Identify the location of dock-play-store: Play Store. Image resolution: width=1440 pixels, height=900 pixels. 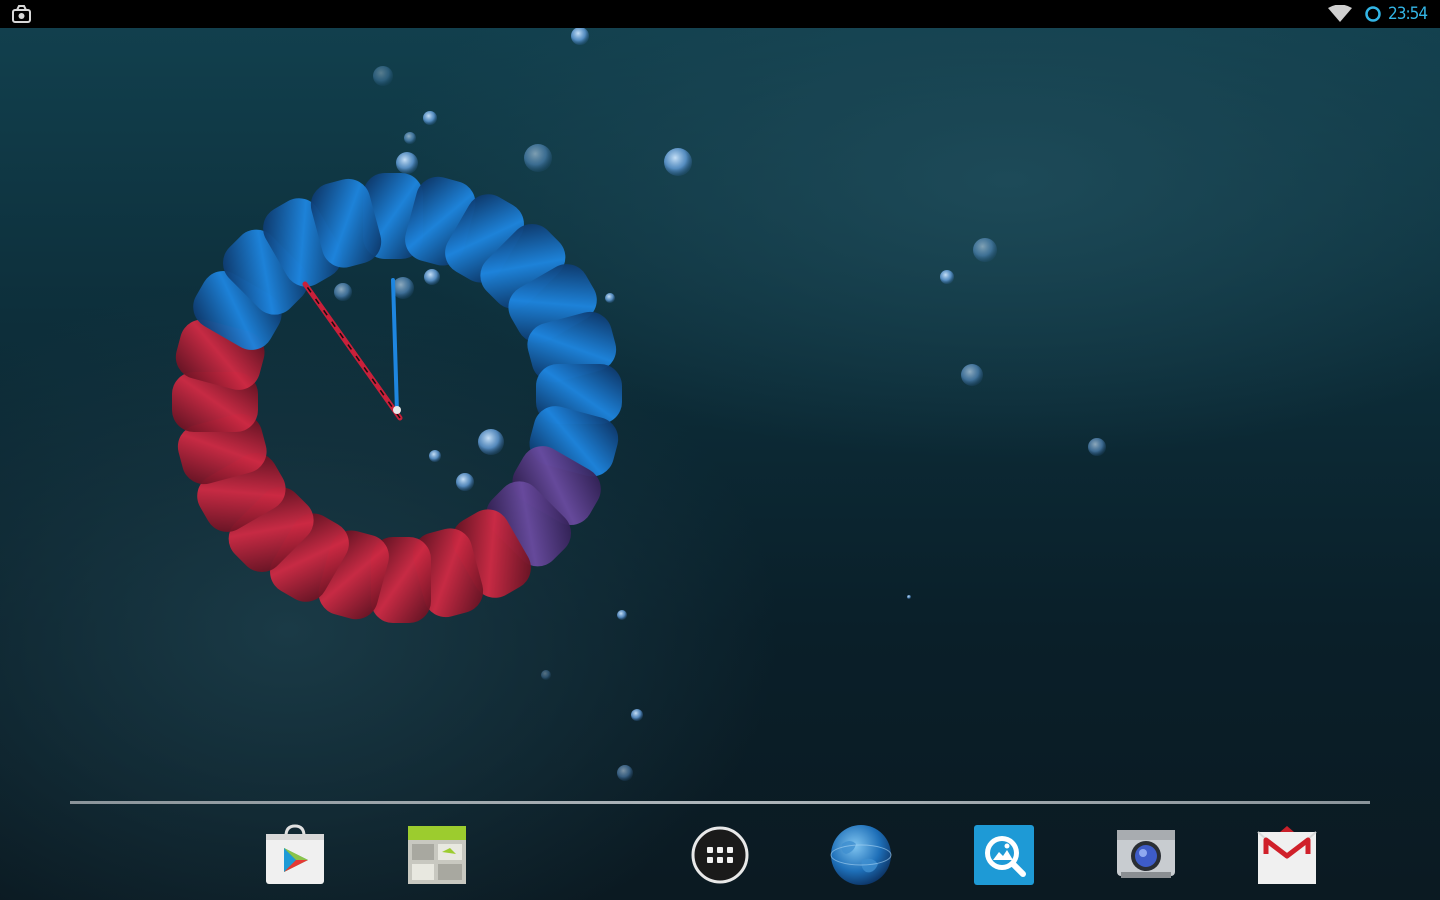
(295, 855).